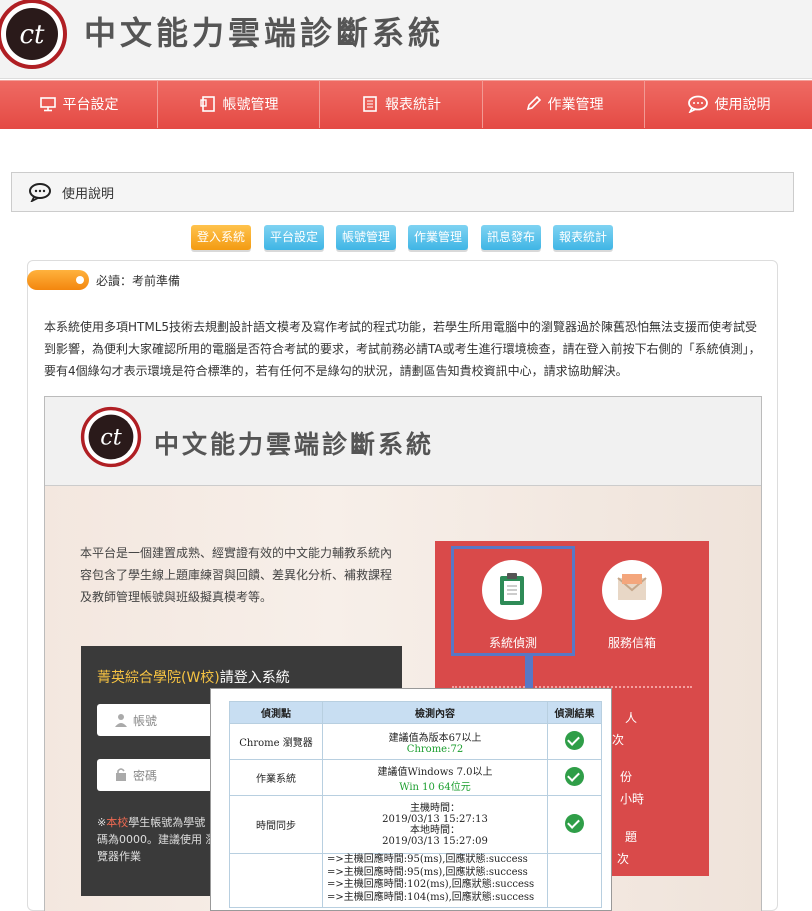  I want to click on check-content: 建議值為版本67以上 Chrome:72, so click(435, 741).